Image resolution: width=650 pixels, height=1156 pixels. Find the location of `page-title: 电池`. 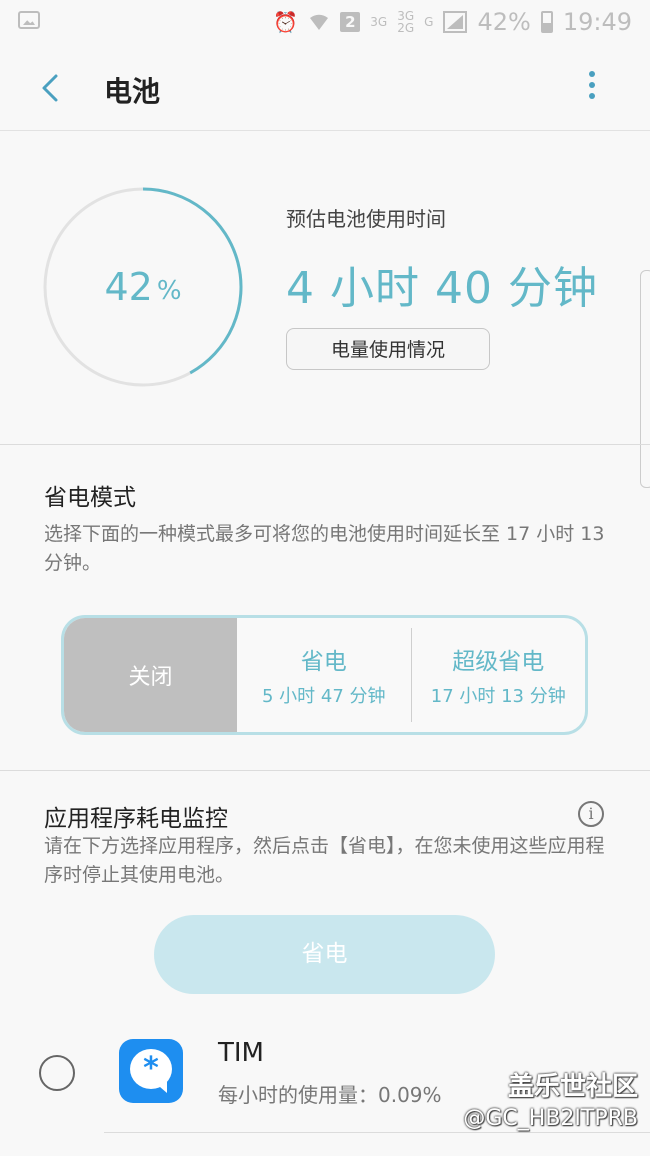

page-title: 电池 is located at coordinates (132, 91).